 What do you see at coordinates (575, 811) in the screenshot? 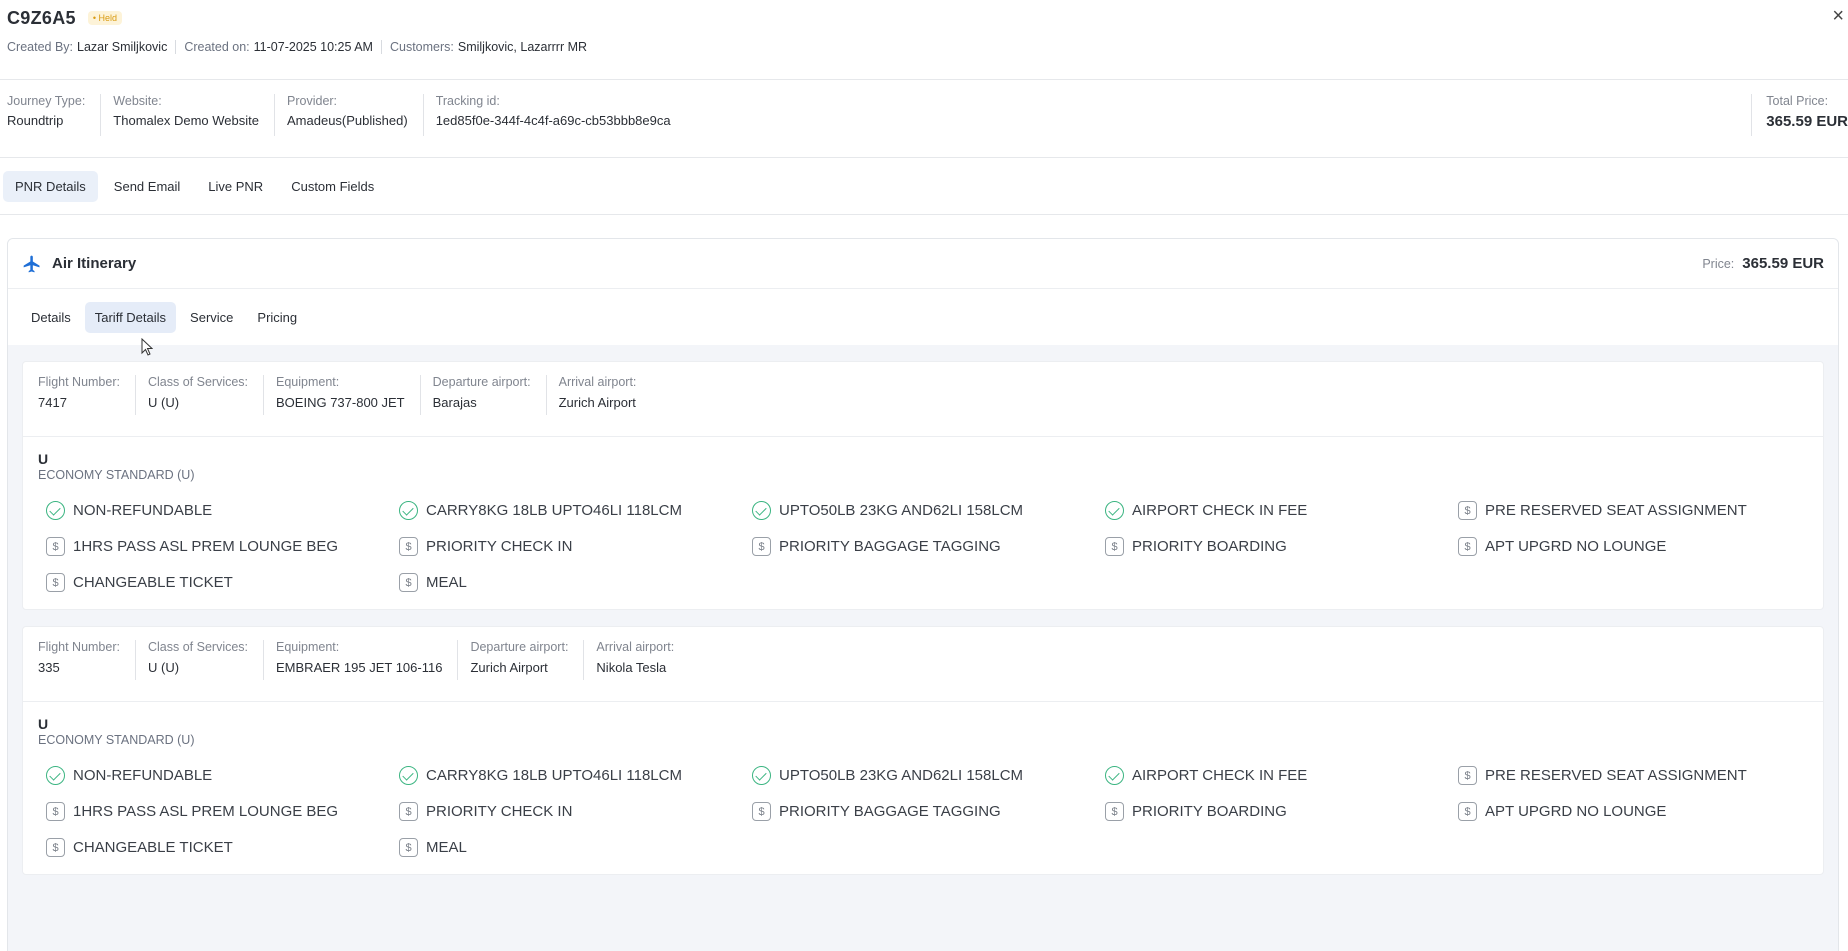
I see `fare-feature-item: $ PRIORITY CHECK IN` at bounding box center [575, 811].